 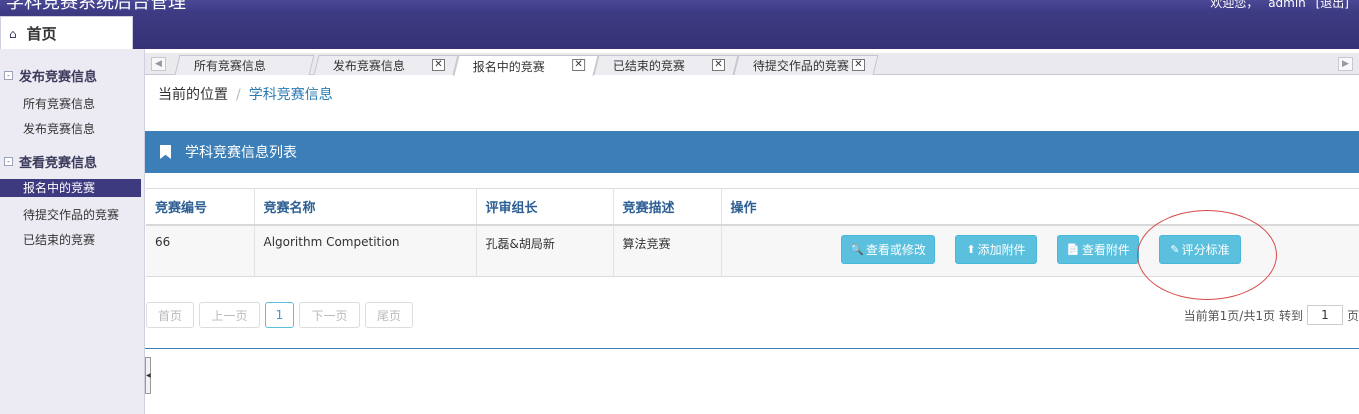 I want to click on tab-registering: 报名中的竞赛 ✕, so click(x=526, y=65).